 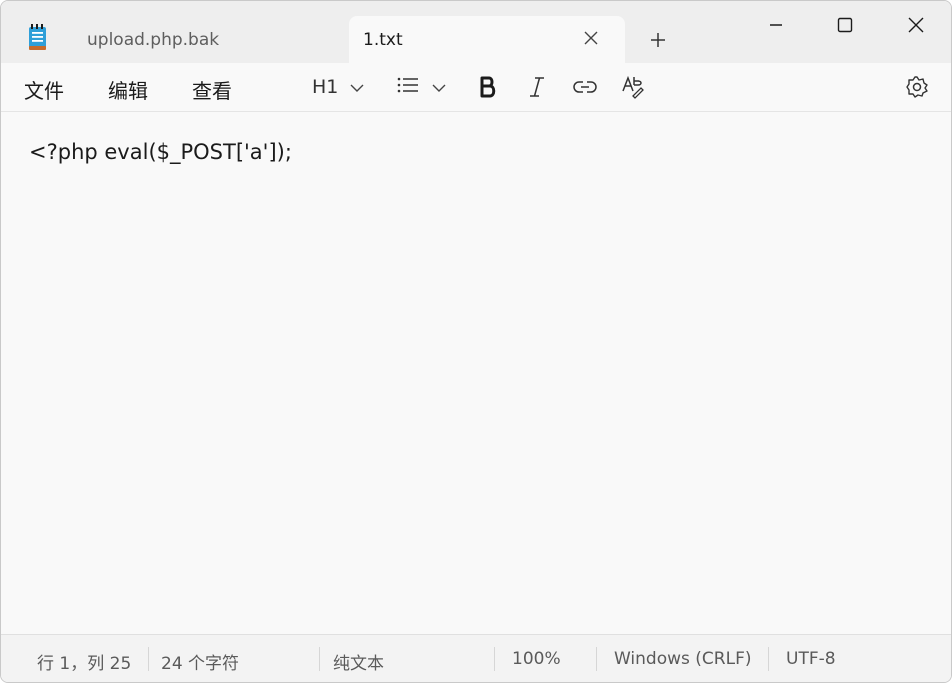 What do you see at coordinates (811, 659) in the screenshot?
I see `status-encoding: UTF-8` at bounding box center [811, 659].